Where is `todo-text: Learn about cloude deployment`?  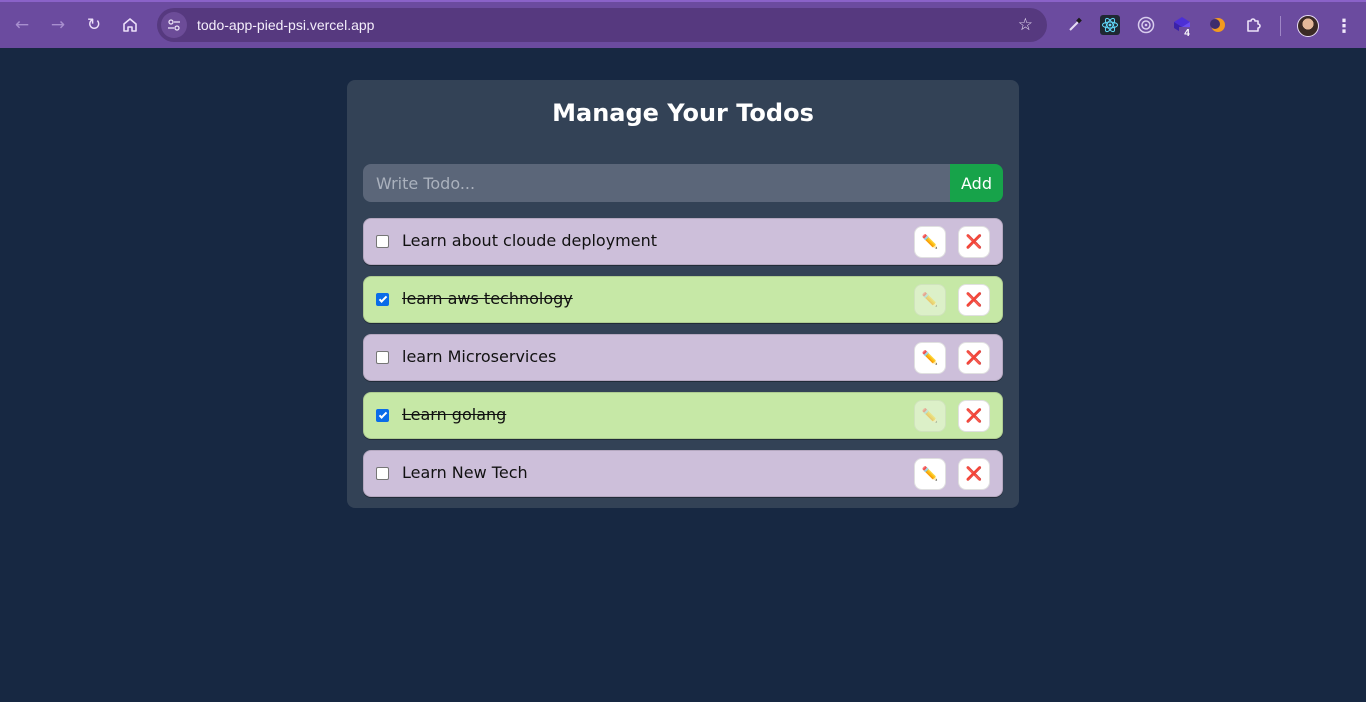
todo-text: Learn about cloude deployment is located at coordinates (530, 240).